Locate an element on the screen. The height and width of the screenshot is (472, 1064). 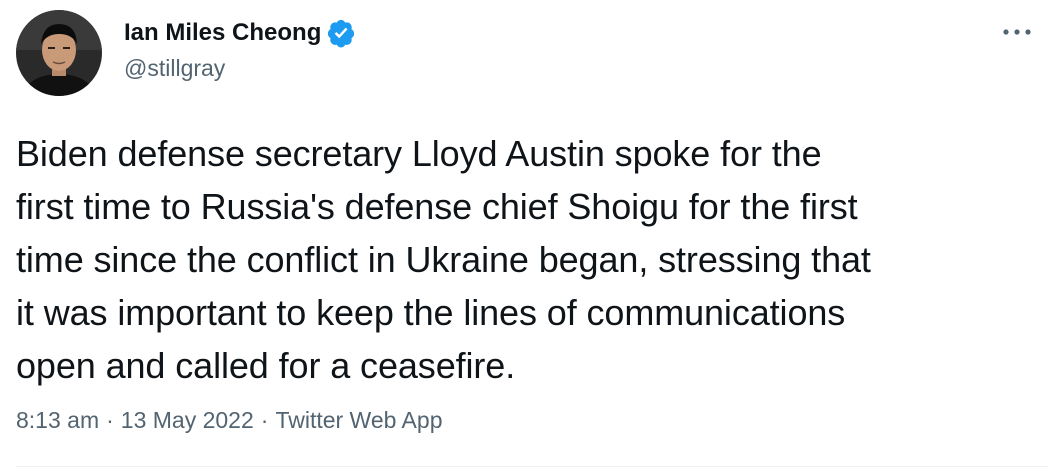
user-avatar-icon is located at coordinates (59, 53).